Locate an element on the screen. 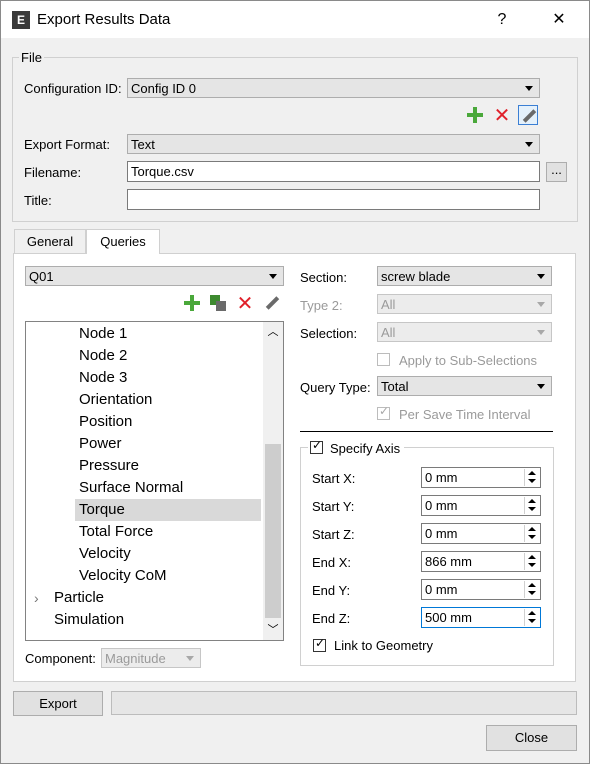  delete-config-button: ✕ is located at coordinates (502, 116).